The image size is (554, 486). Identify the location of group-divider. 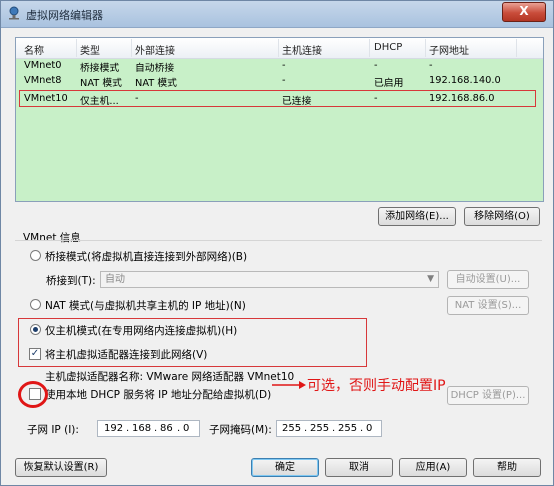
(278, 240).